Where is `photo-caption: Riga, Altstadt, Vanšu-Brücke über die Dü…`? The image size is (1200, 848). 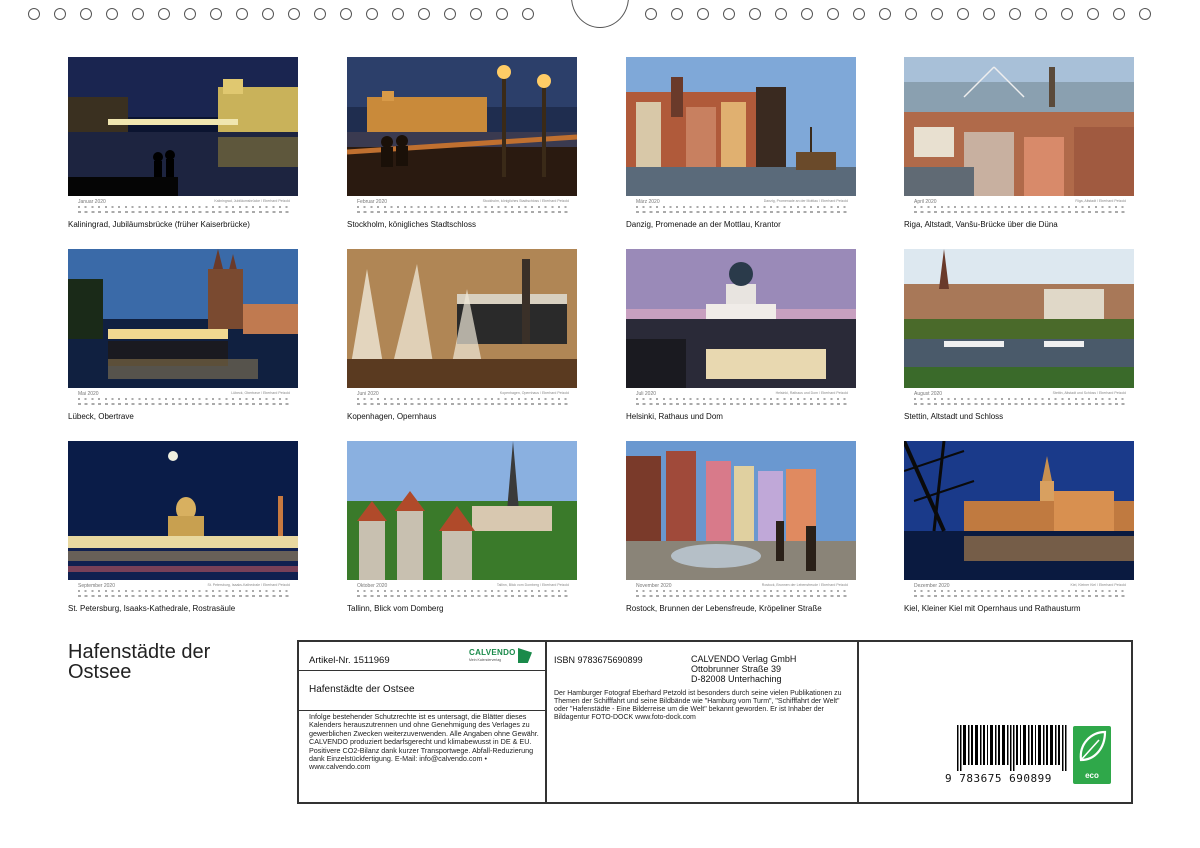 photo-caption: Riga, Altstadt, Vanšu-Brücke über die Dü… is located at coordinates (981, 224).